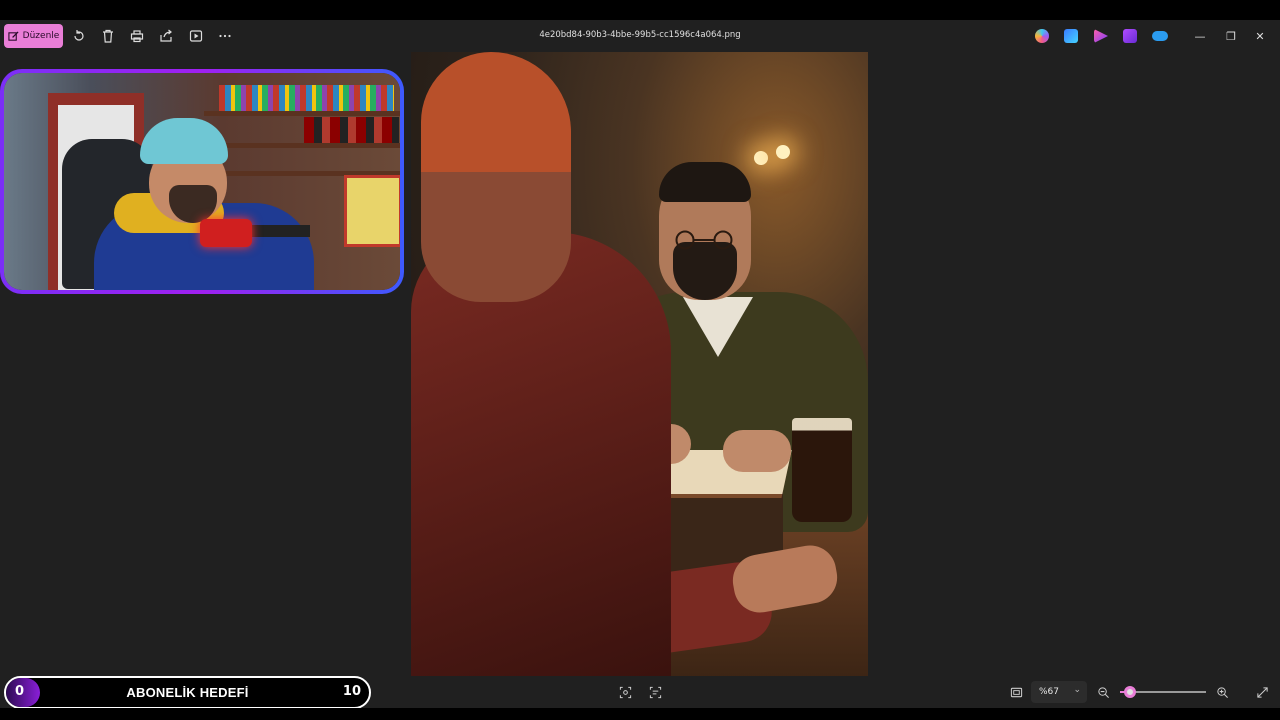  I want to click on goal-label: ABONELİK HEDEFİ, so click(187, 692).